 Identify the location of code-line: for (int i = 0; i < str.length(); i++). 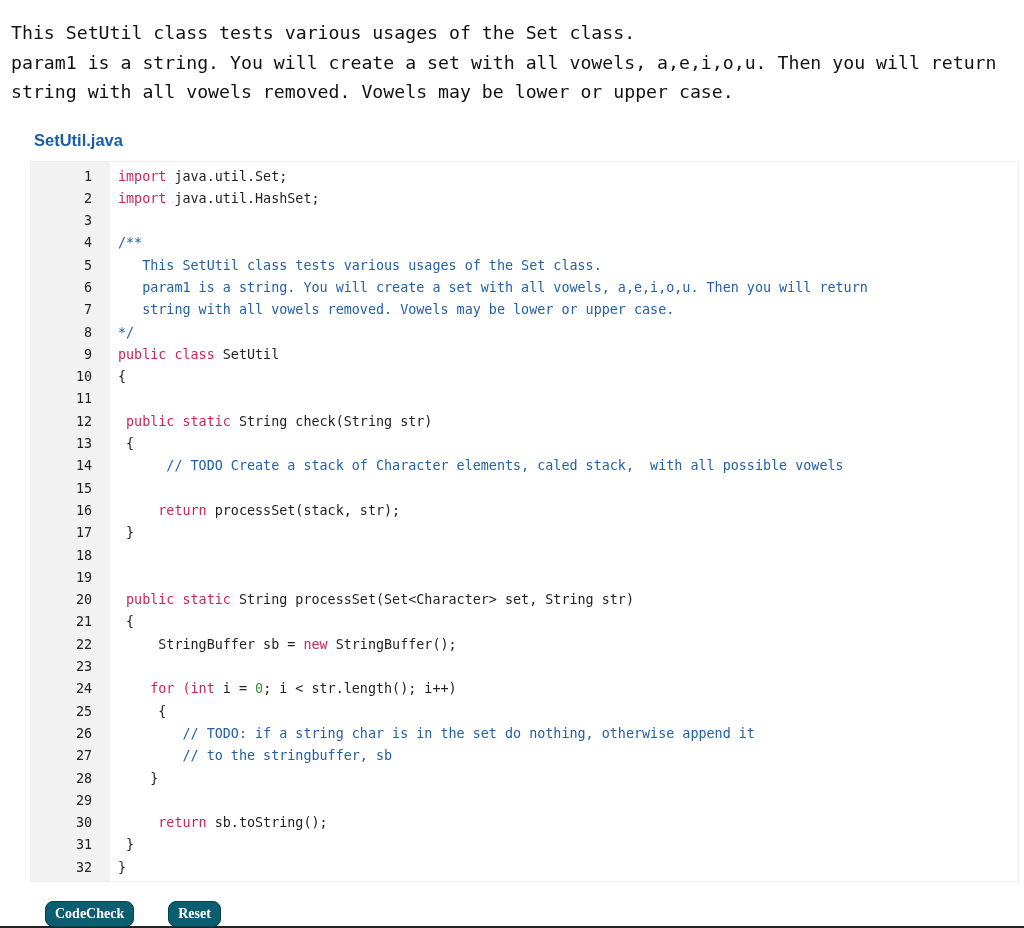
(303, 689).